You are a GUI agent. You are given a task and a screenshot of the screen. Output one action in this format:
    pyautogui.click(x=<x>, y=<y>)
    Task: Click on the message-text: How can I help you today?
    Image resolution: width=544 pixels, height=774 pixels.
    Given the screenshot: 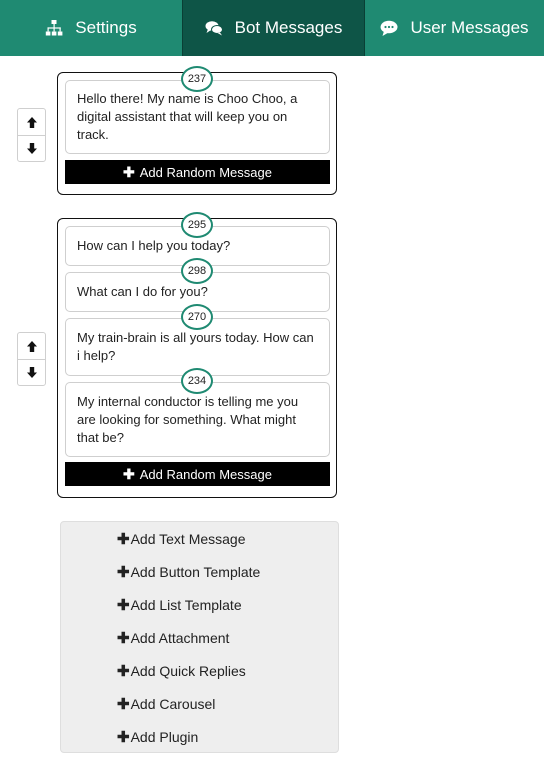 What is the action you would take?
    pyautogui.click(x=154, y=245)
    